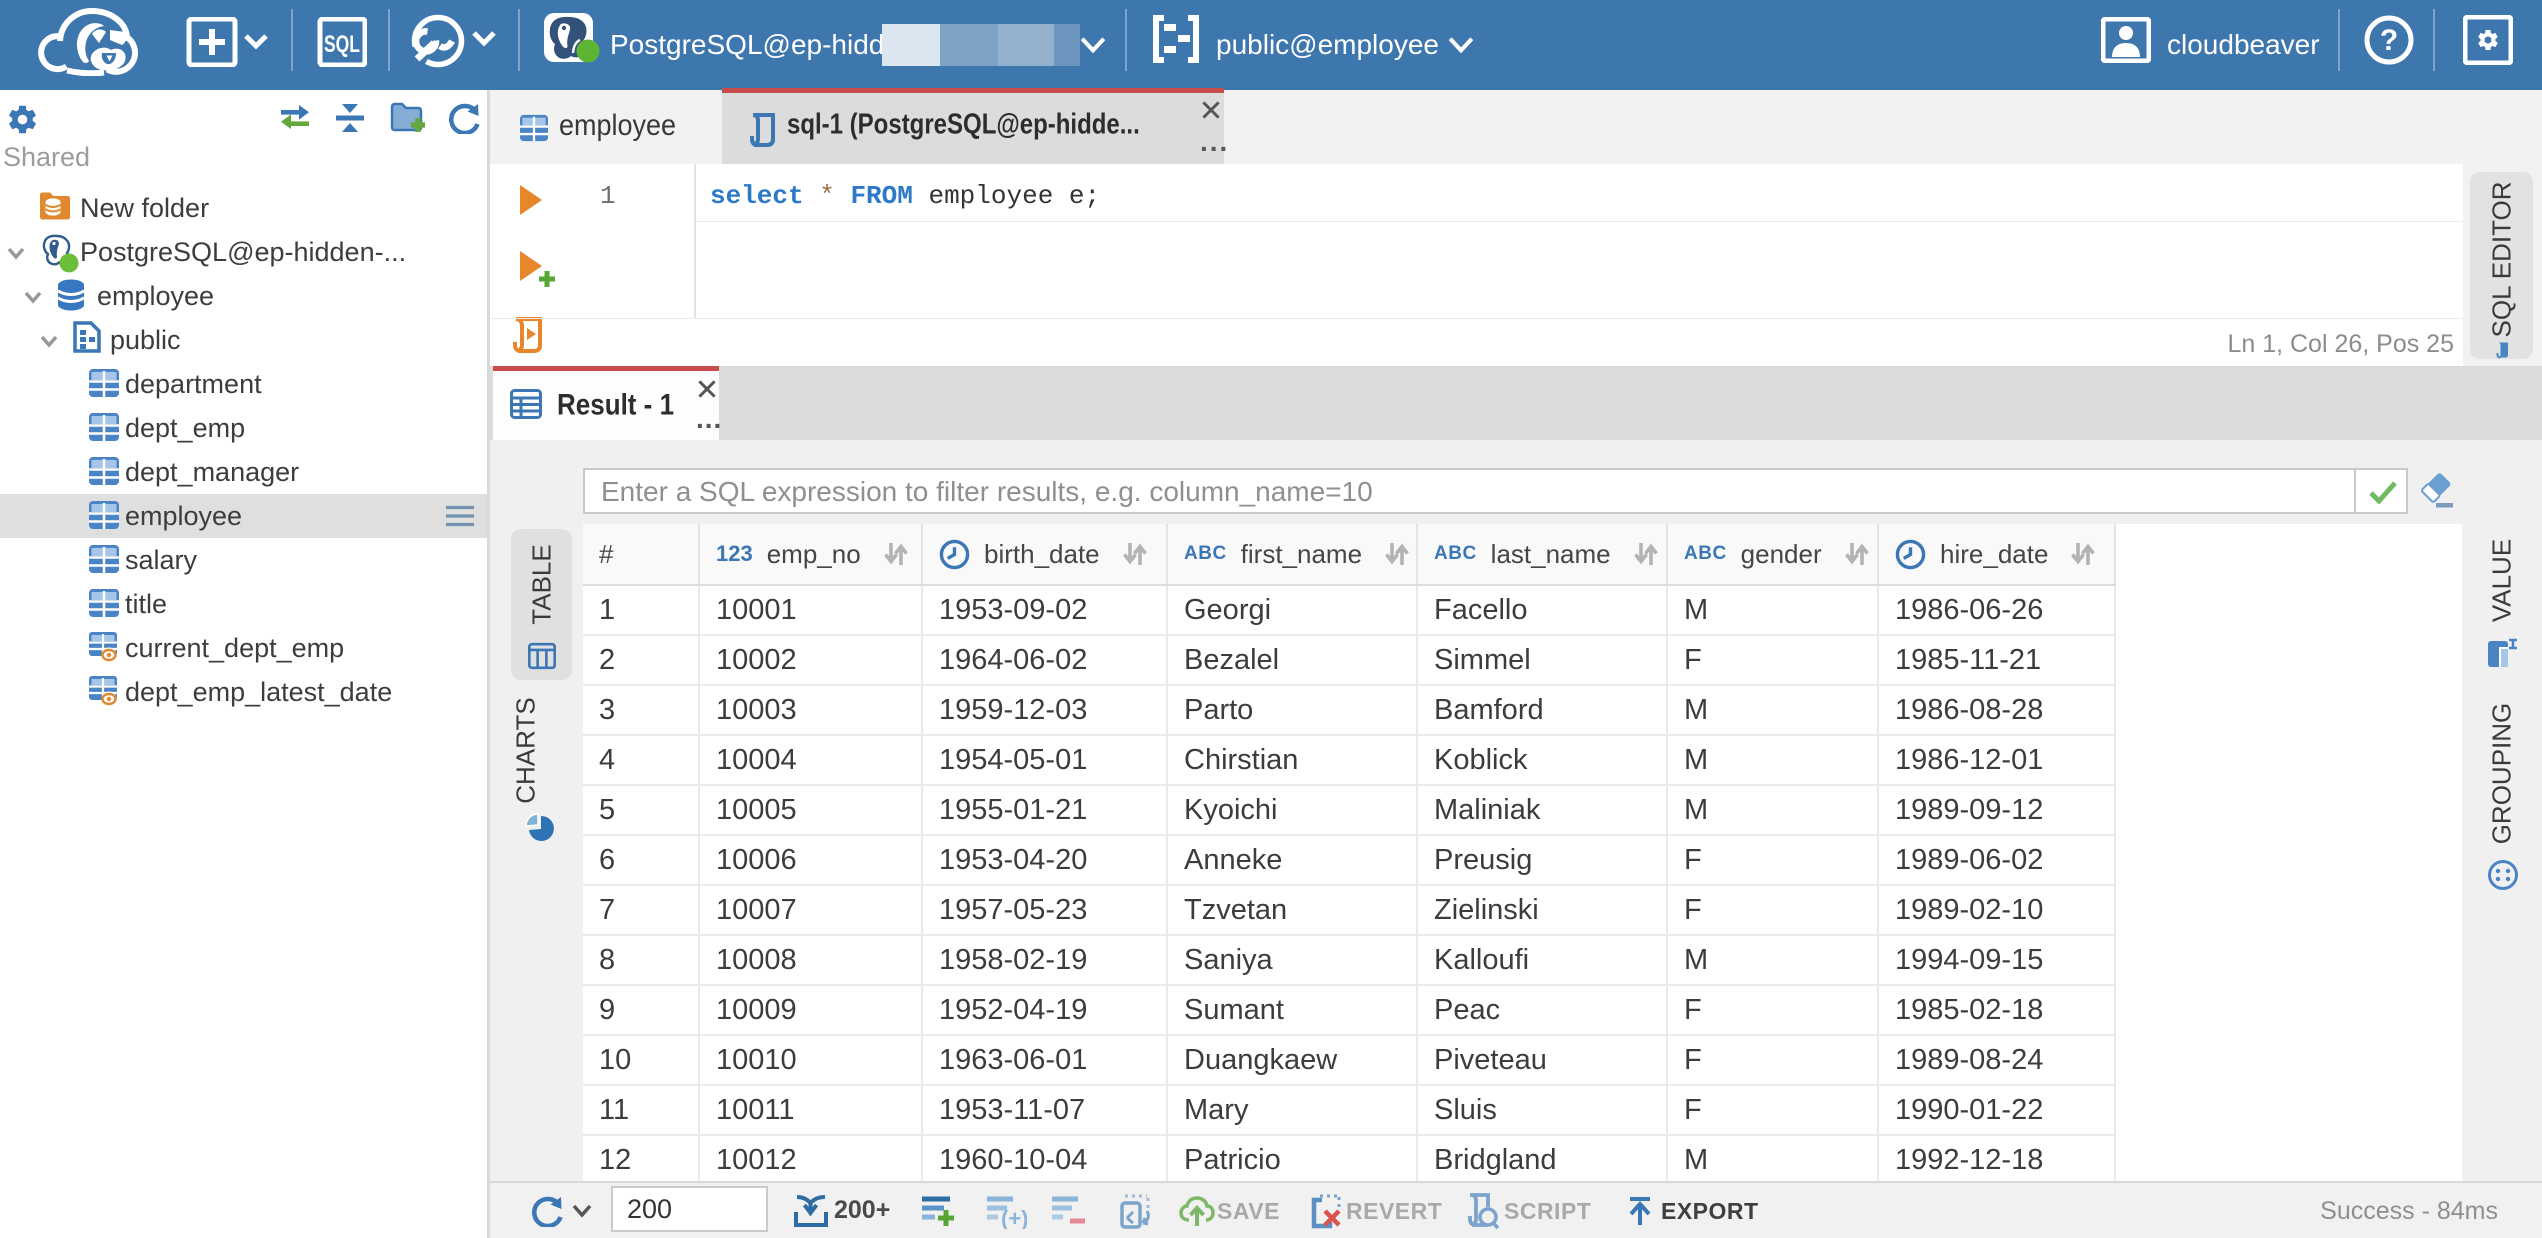  What do you see at coordinates (342, 44) in the screenshot?
I see `svg-text: SQL` at bounding box center [342, 44].